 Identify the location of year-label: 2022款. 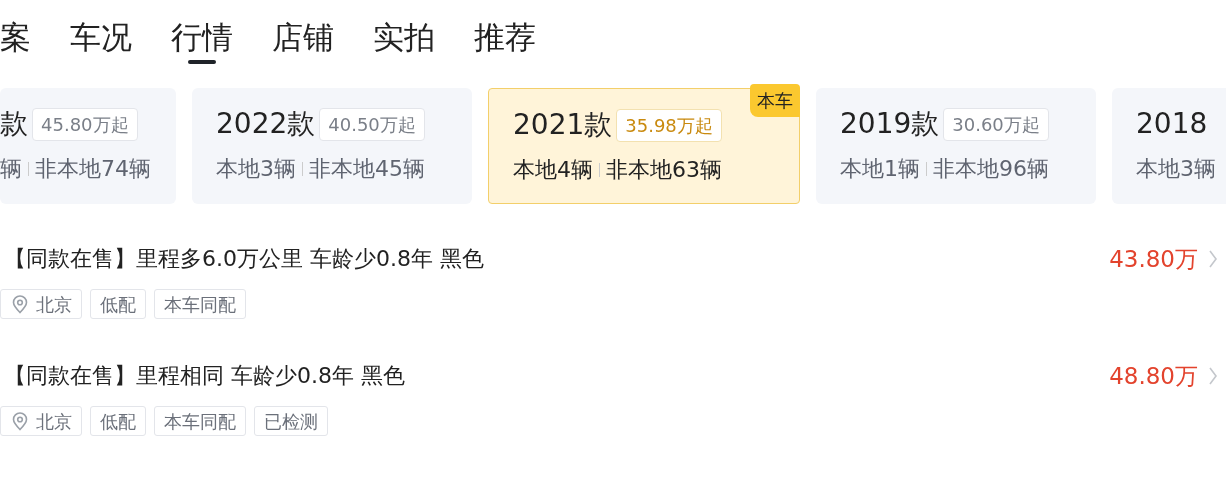
(266, 124).